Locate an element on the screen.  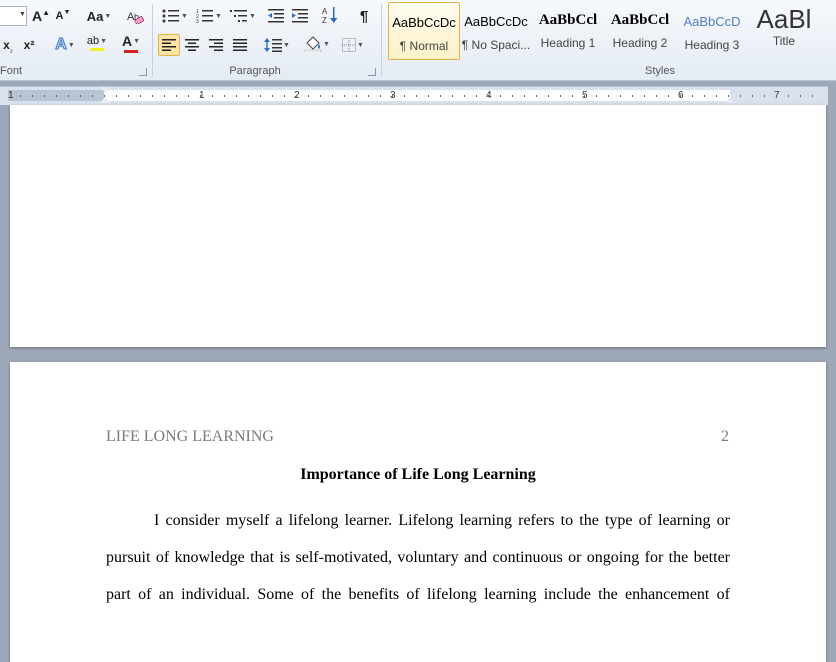
font-color-icon: A is located at coordinates (127, 41).